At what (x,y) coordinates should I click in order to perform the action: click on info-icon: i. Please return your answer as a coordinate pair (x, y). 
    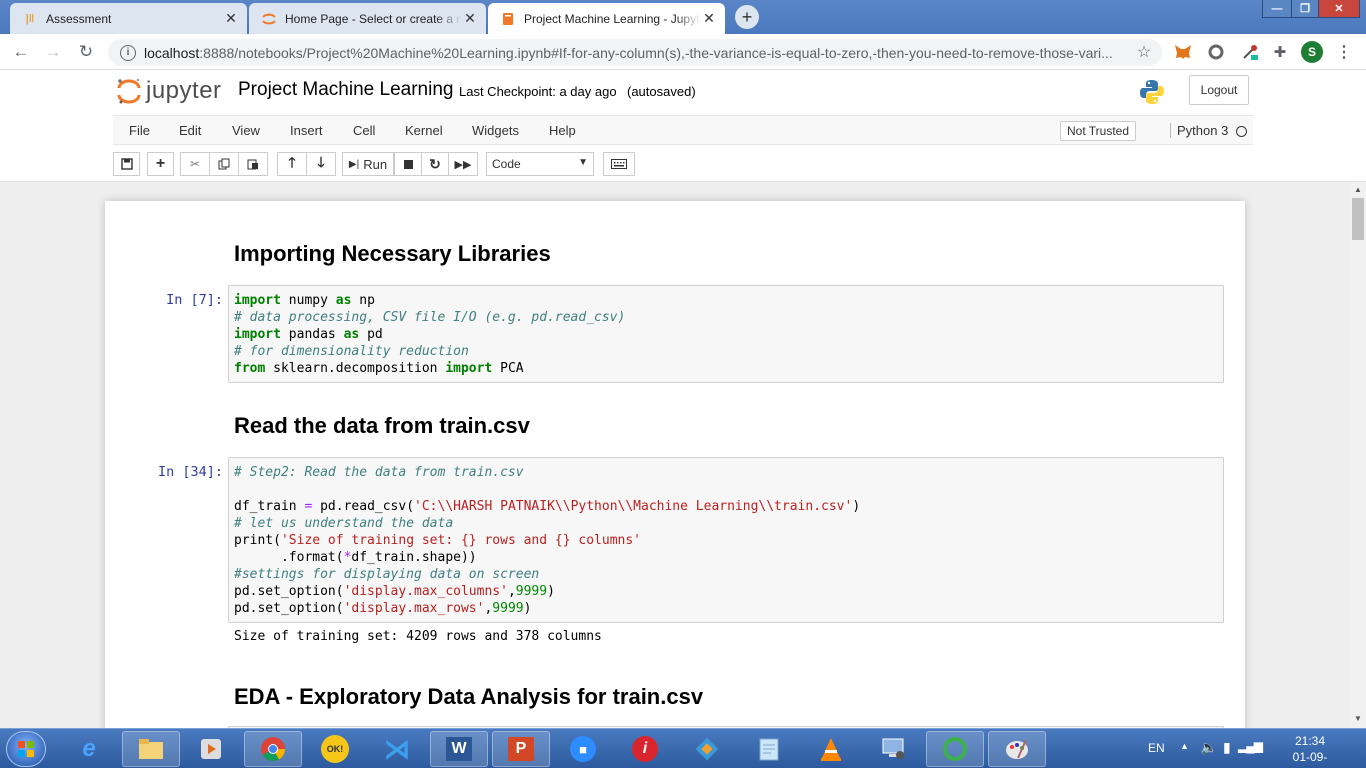
    Looking at the image, I should click on (128, 52).